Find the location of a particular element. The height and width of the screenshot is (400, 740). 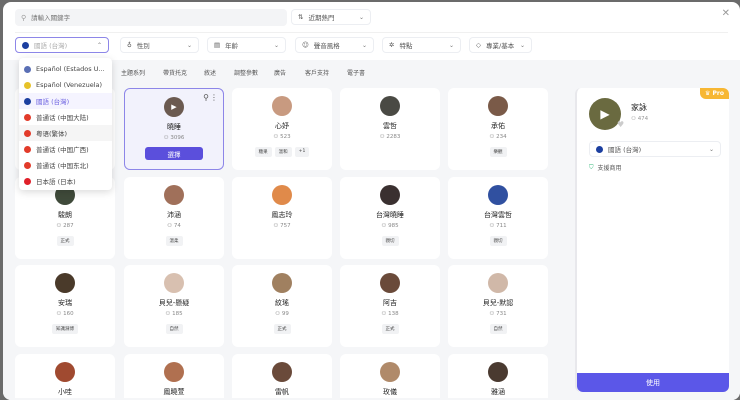

tab-5: 客戶支持 is located at coordinates (317, 72).